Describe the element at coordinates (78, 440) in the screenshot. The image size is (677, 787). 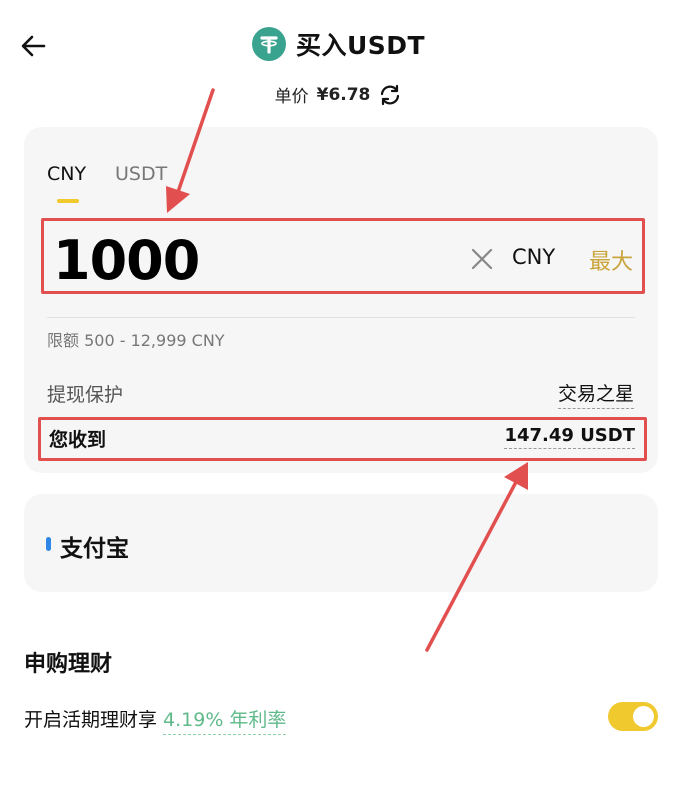
I see `receive-label: 您收到` at that location.